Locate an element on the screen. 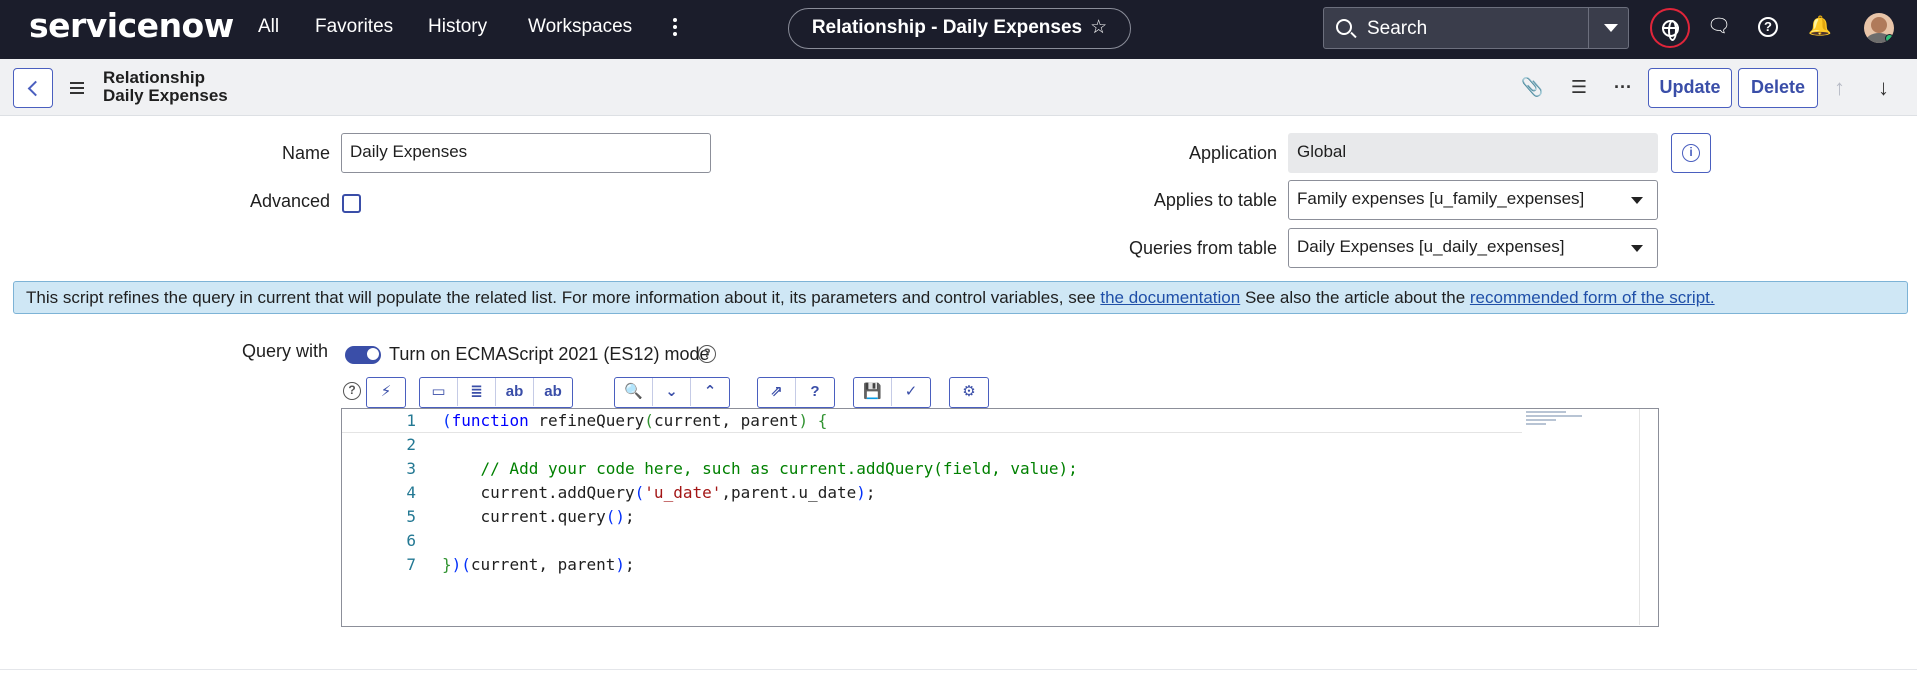  menu-icon is located at coordinates (77, 88).